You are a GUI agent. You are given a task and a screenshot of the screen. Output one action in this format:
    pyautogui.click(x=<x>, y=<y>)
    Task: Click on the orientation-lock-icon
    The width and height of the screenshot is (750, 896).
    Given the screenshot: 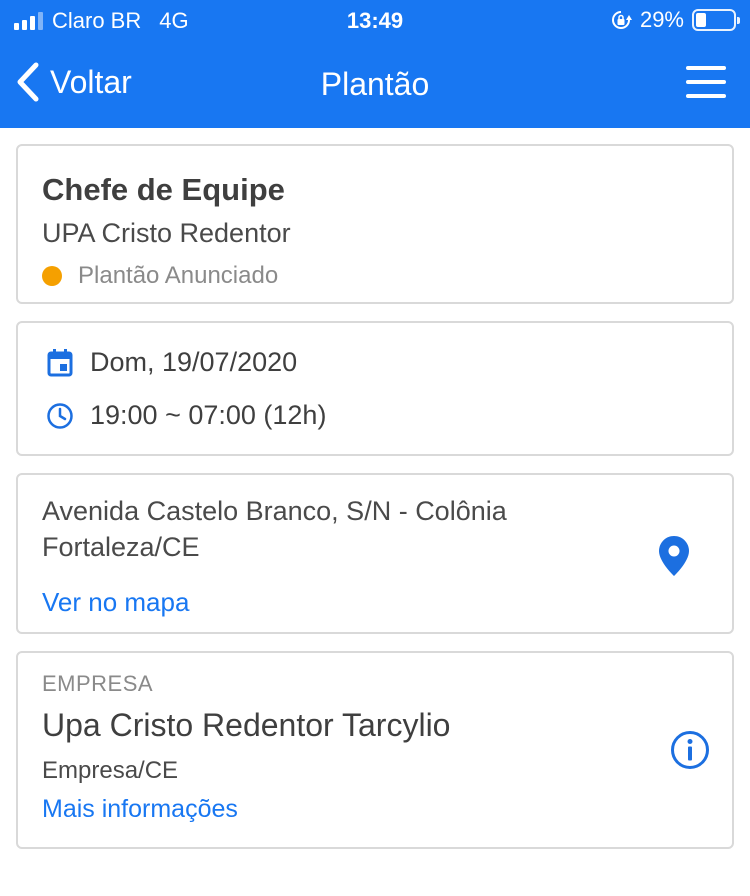 What is the action you would take?
    pyautogui.click(x=621, y=20)
    